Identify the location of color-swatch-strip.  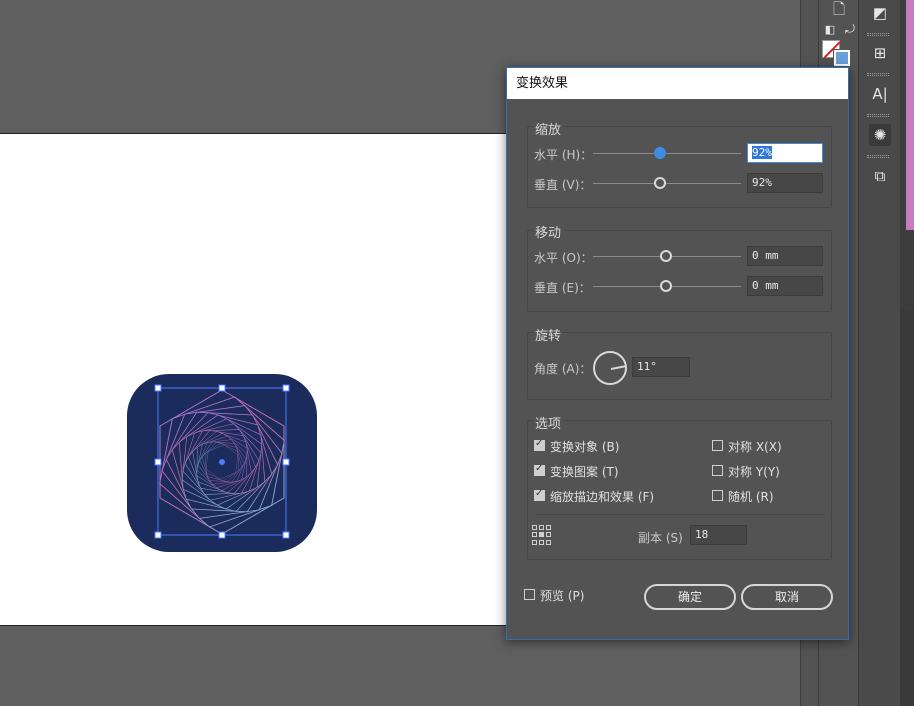
(910, 115).